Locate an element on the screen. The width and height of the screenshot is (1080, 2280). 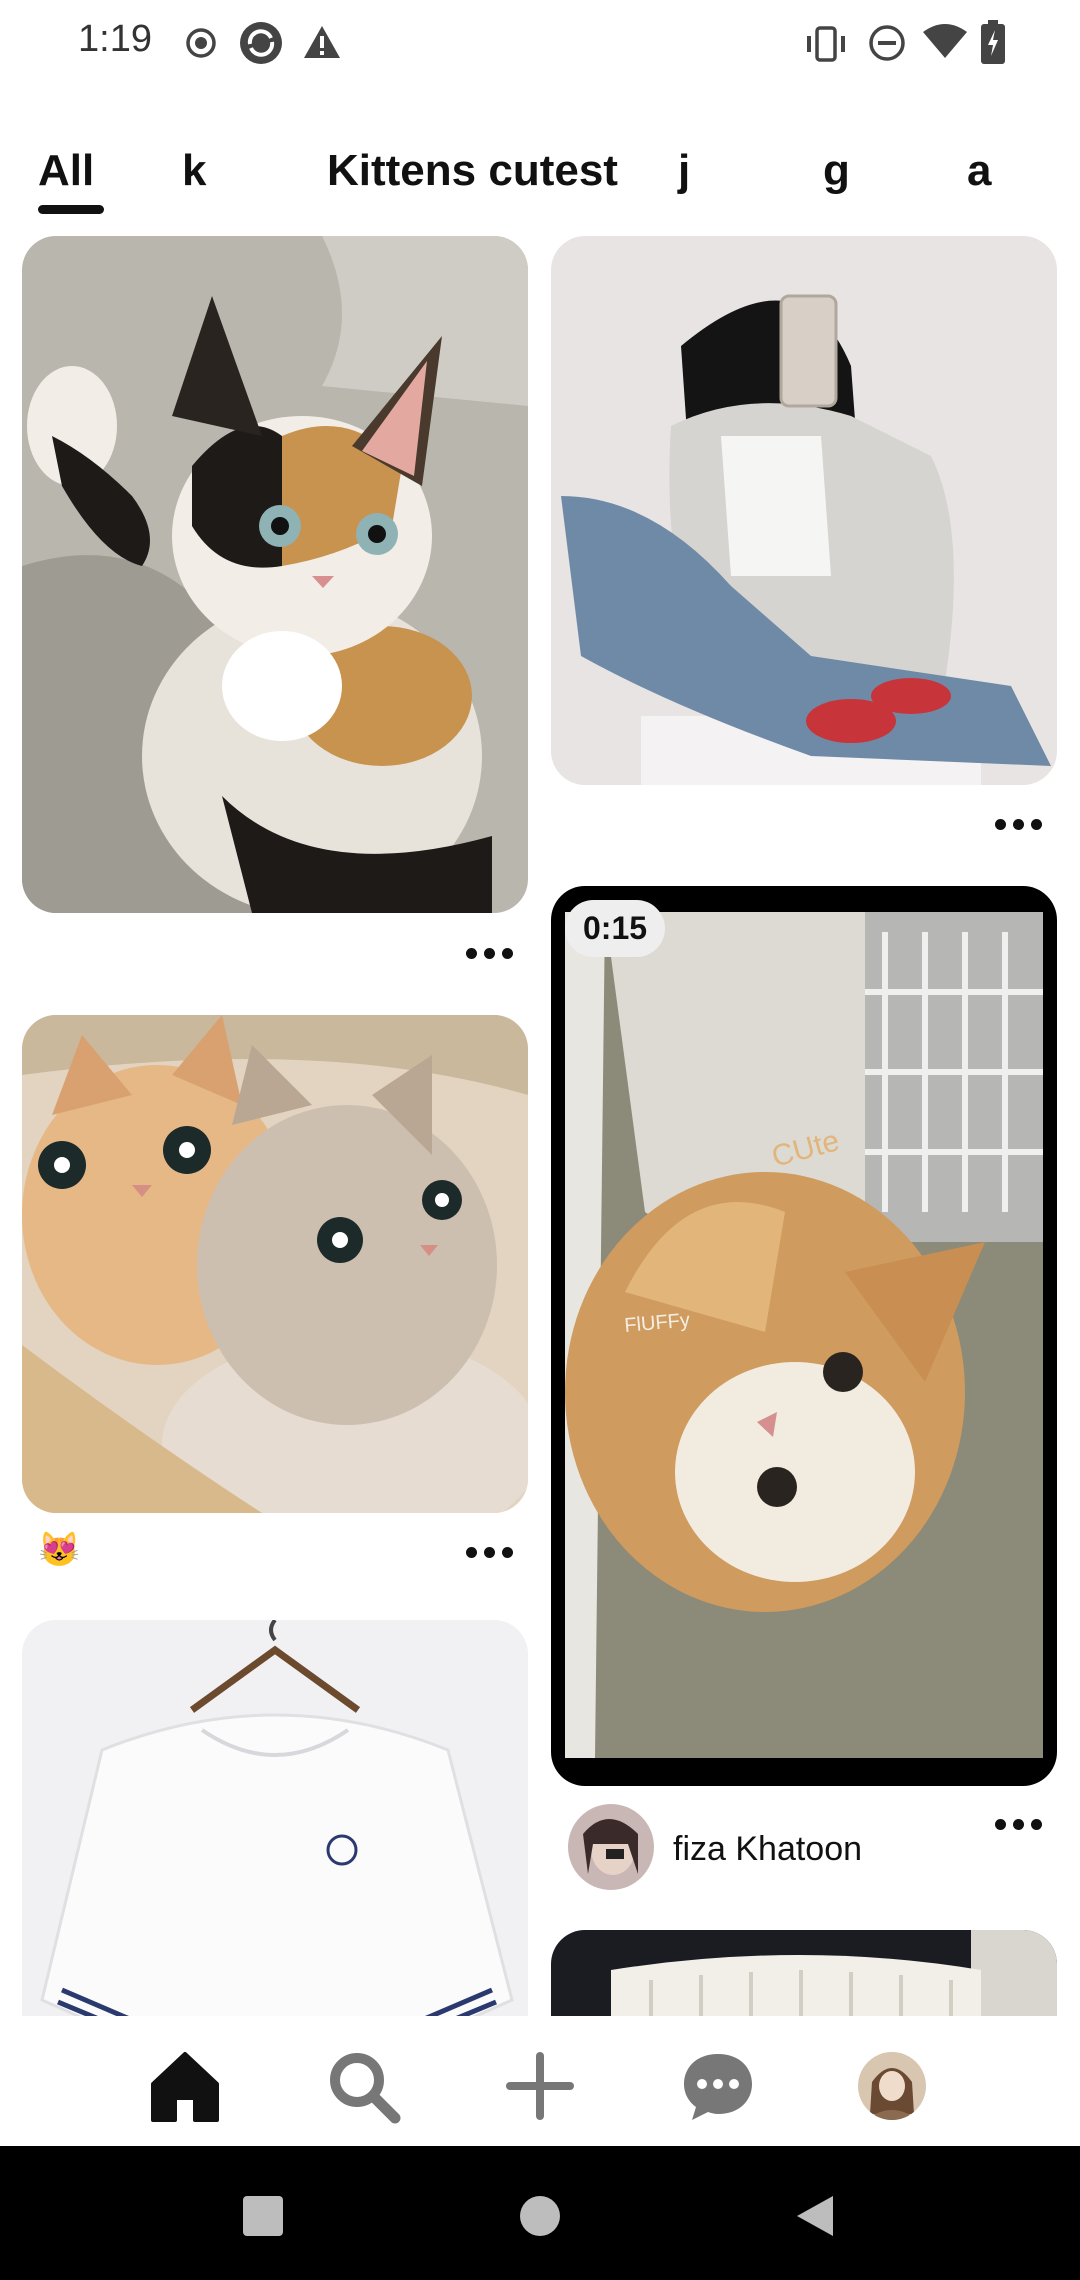
white-hoodie-image is located at coordinates (275, 1818).